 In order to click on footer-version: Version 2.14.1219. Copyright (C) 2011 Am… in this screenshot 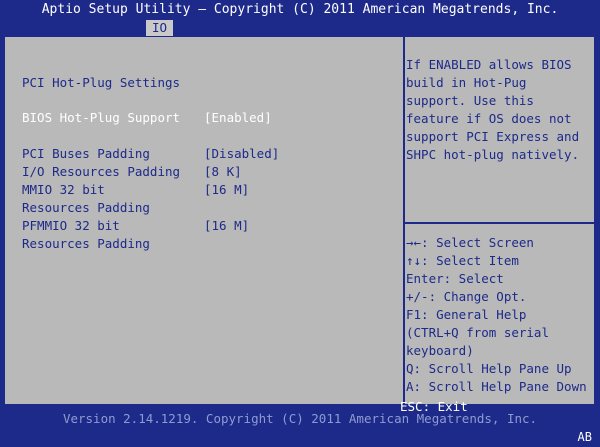, I will do `click(300, 418)`.